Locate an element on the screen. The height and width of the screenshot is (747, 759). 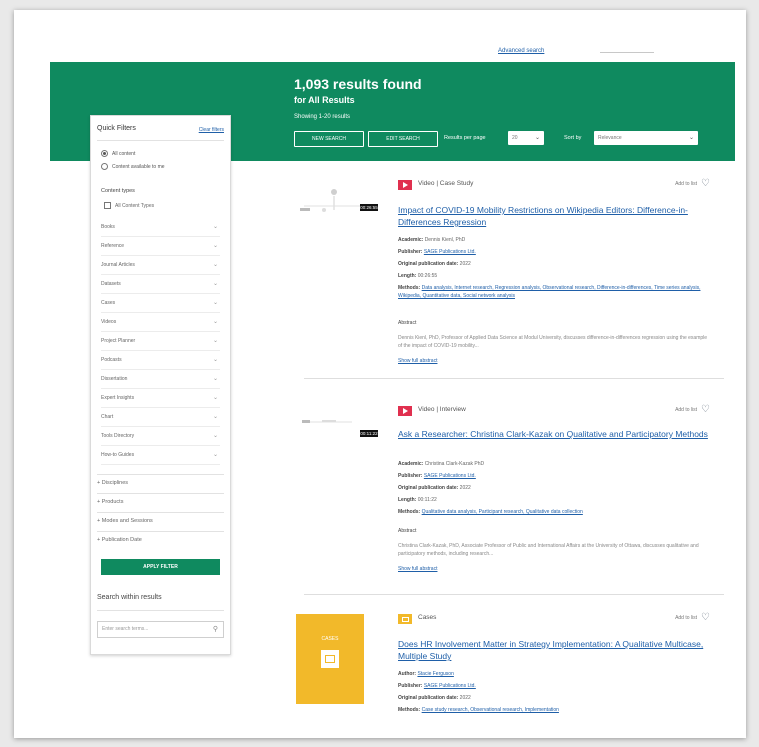
video-type-icon is located at coordinates (405, 411).